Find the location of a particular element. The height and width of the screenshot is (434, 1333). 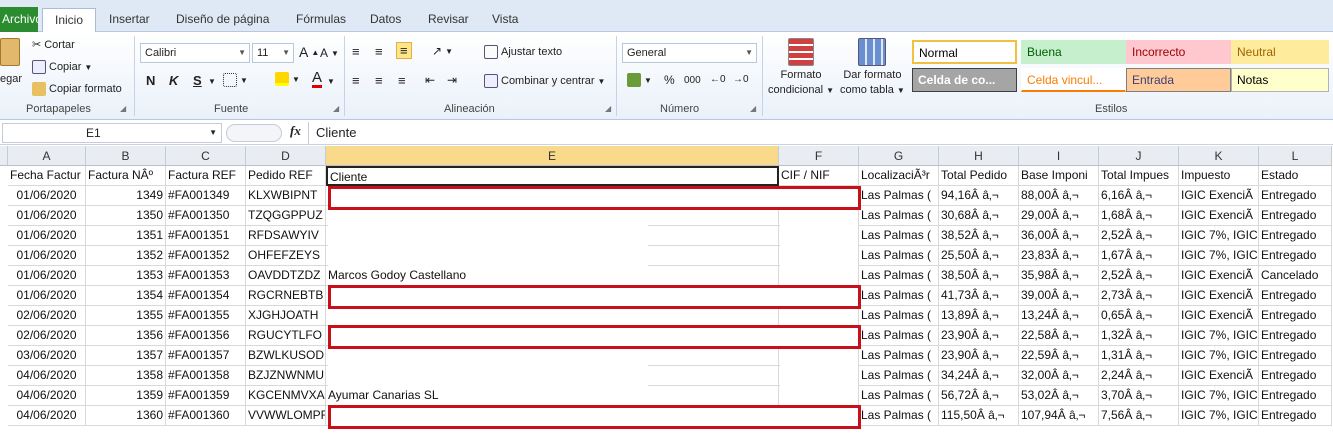

font-grow-icon: A ▲ is located at coordinates (309, 52).